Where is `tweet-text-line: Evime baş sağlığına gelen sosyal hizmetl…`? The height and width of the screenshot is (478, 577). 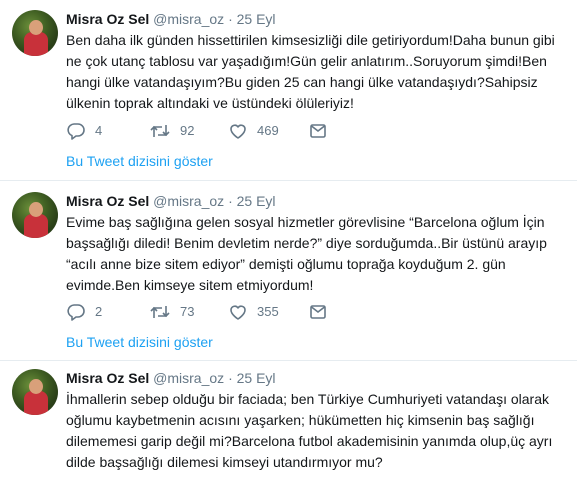
tweet-text-line: Evime baş sağlığına gelen sosyal hizmetl… is located at coordinates (305, 222).